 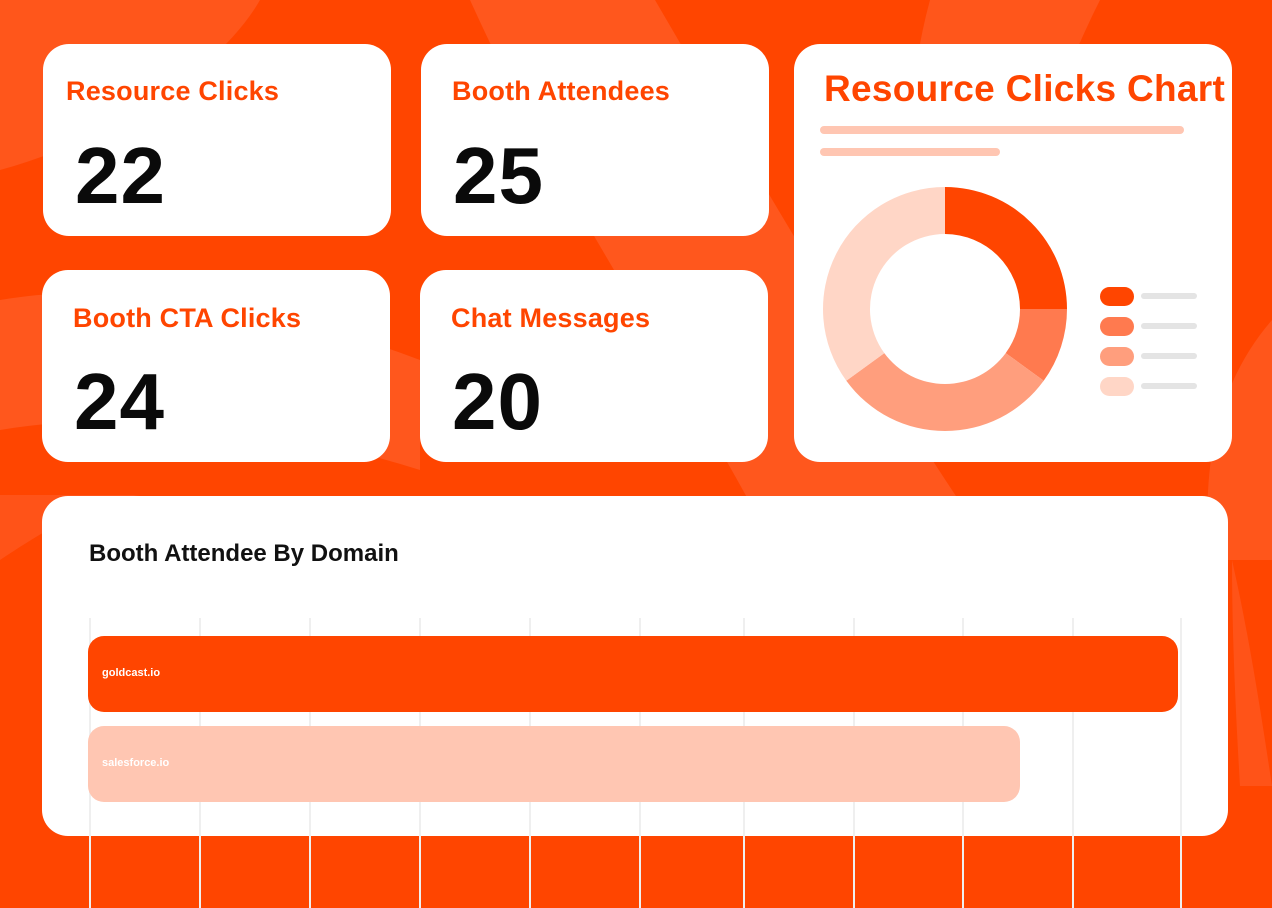 I want to click on stat-card-booth-cta-clicks: Booth CTA Clicks 24, so click(x=216, y=366).